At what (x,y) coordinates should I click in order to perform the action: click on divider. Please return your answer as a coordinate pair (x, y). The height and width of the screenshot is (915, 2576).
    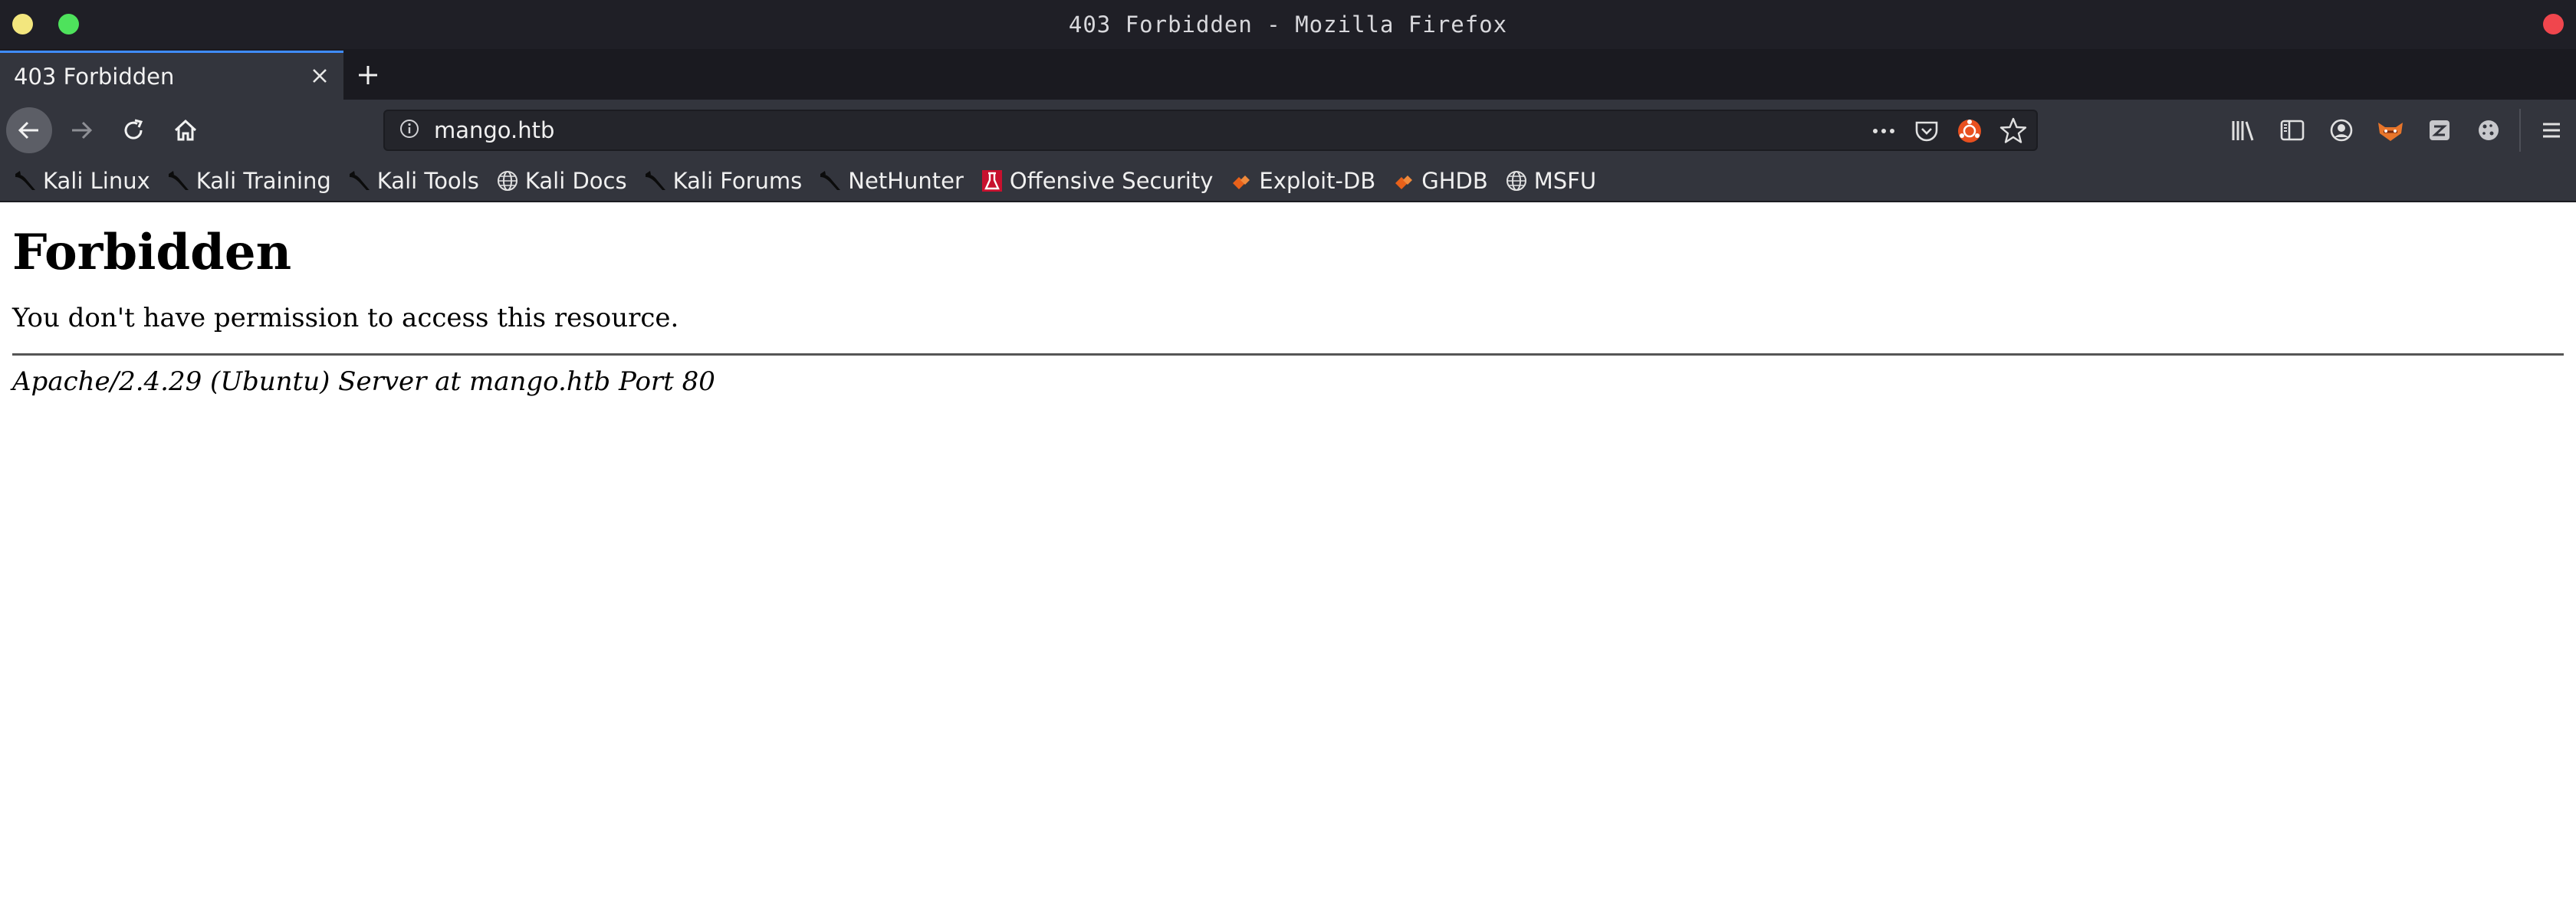
    Looking at the image, I should click on (1288, 354).